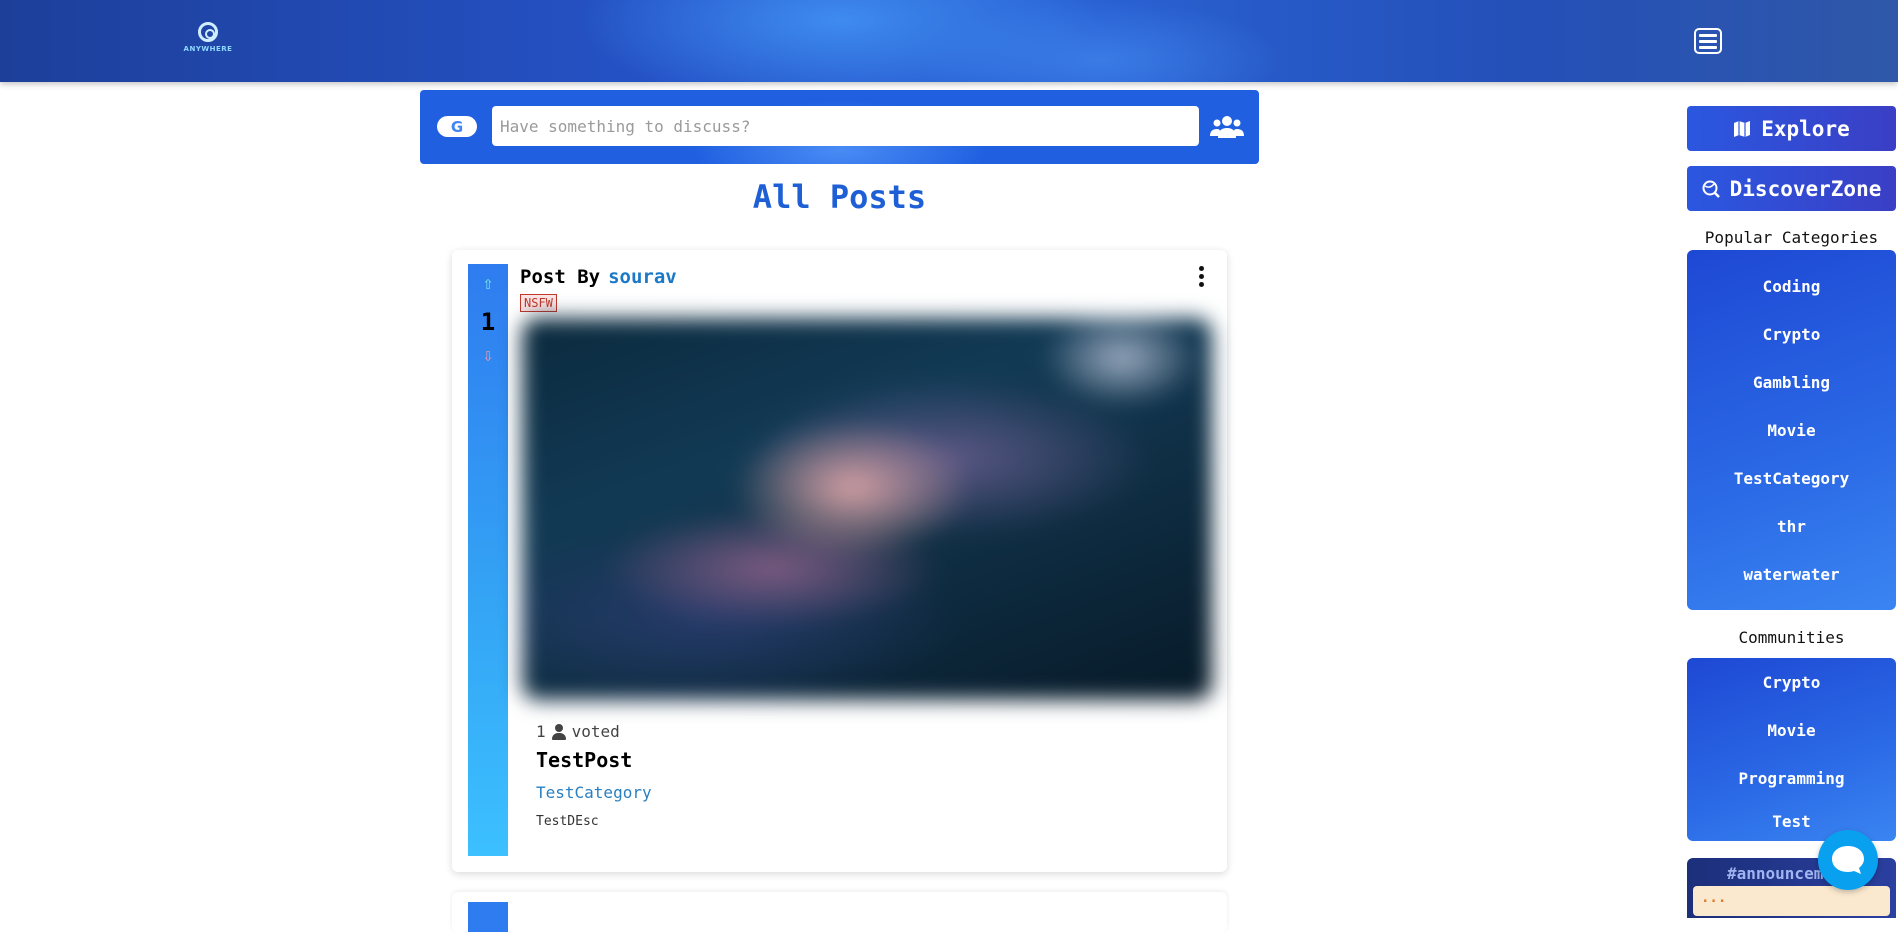 The height and width of the screenshot is (932, 1898). What do you see at coordinates (1791, 730) in the screenshot?
I see `community-item: Movie` at bounding box center [1791, 730].